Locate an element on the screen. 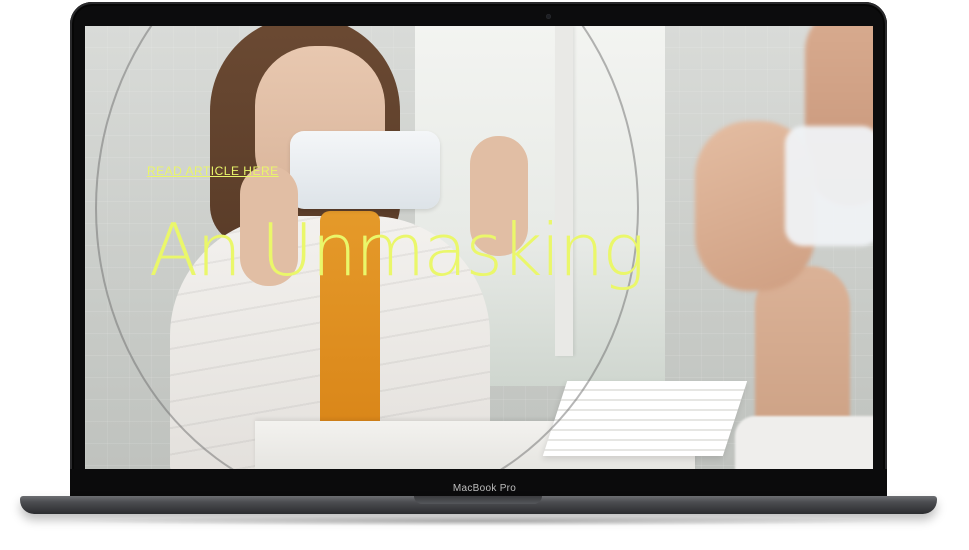 This screenshot has width=969, height=550. camera-icon is located at coordinates (548, 16).